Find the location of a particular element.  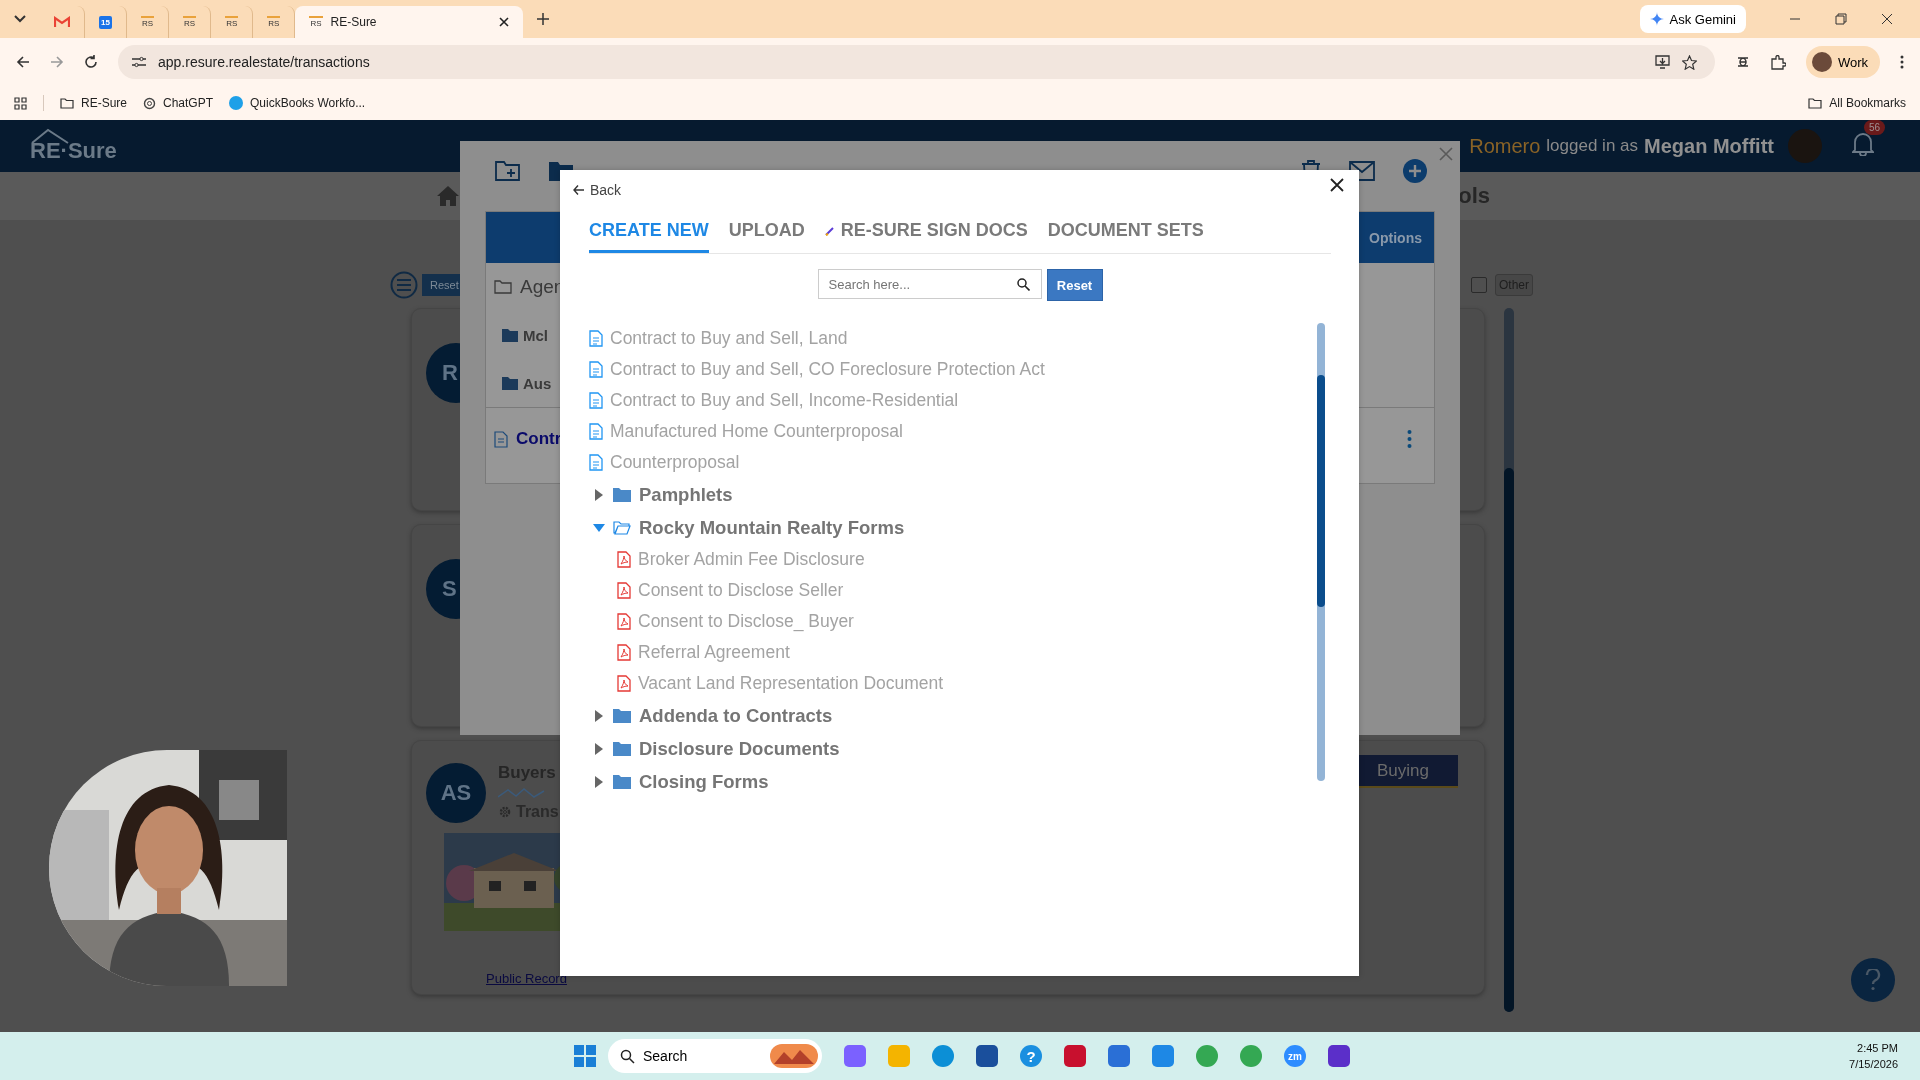

document-link: Contract to Buy and Sell, Income-Residential is located at coordinates (784, 400).